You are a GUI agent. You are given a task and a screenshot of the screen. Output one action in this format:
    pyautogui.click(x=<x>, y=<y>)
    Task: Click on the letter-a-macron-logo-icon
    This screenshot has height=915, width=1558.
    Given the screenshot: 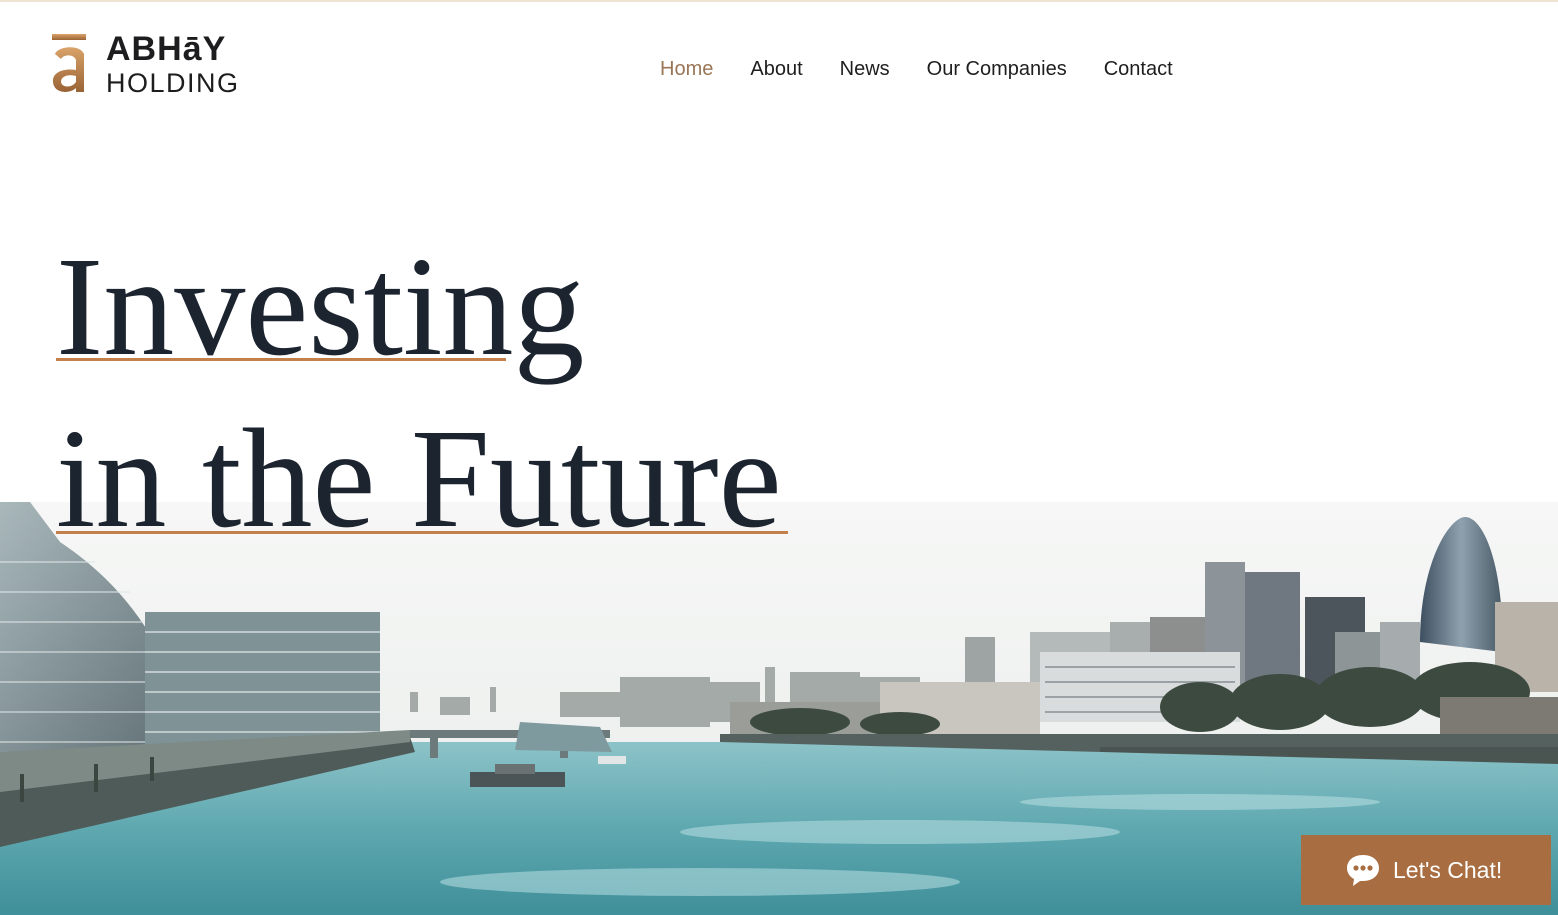 What is the action you would take?
    pyautogui.click(x=69, y=63)
    